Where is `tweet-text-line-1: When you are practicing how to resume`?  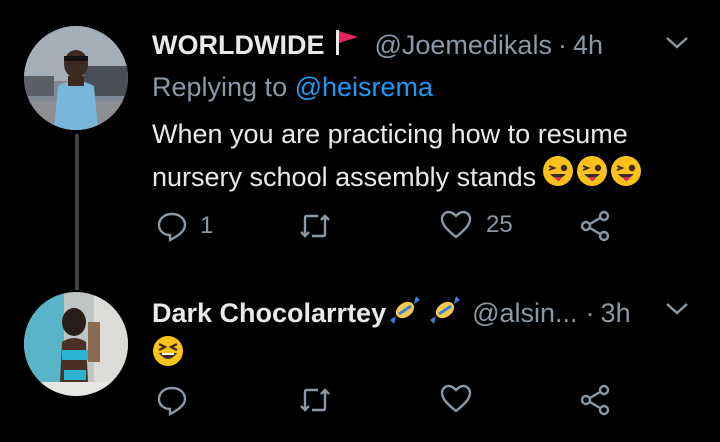 tweet-text-line-1: When you are practicing how to resume is located at coordinates (390, 134).